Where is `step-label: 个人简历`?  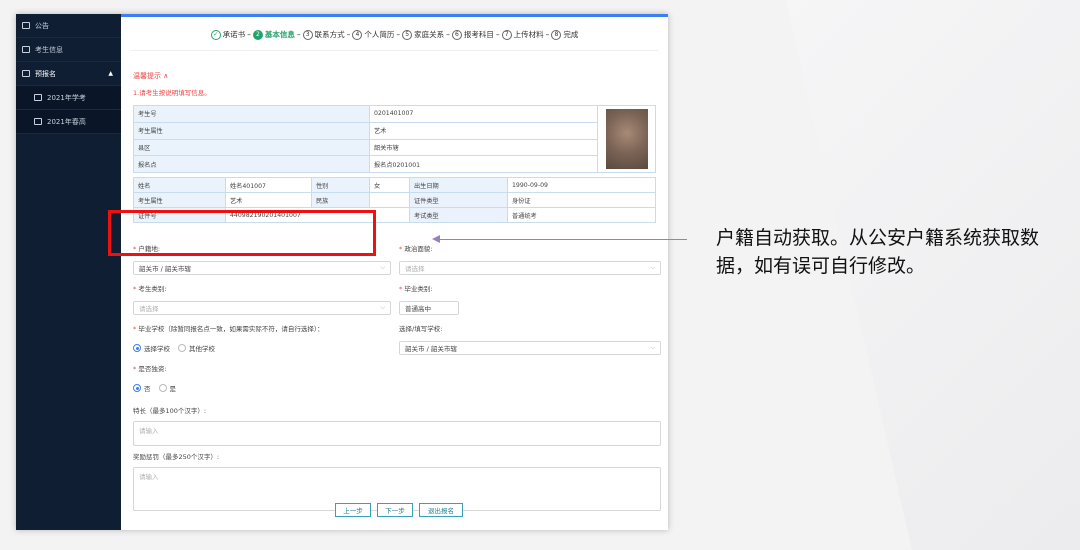
step-label: 个人简历 is located at coordinates (379, 34).